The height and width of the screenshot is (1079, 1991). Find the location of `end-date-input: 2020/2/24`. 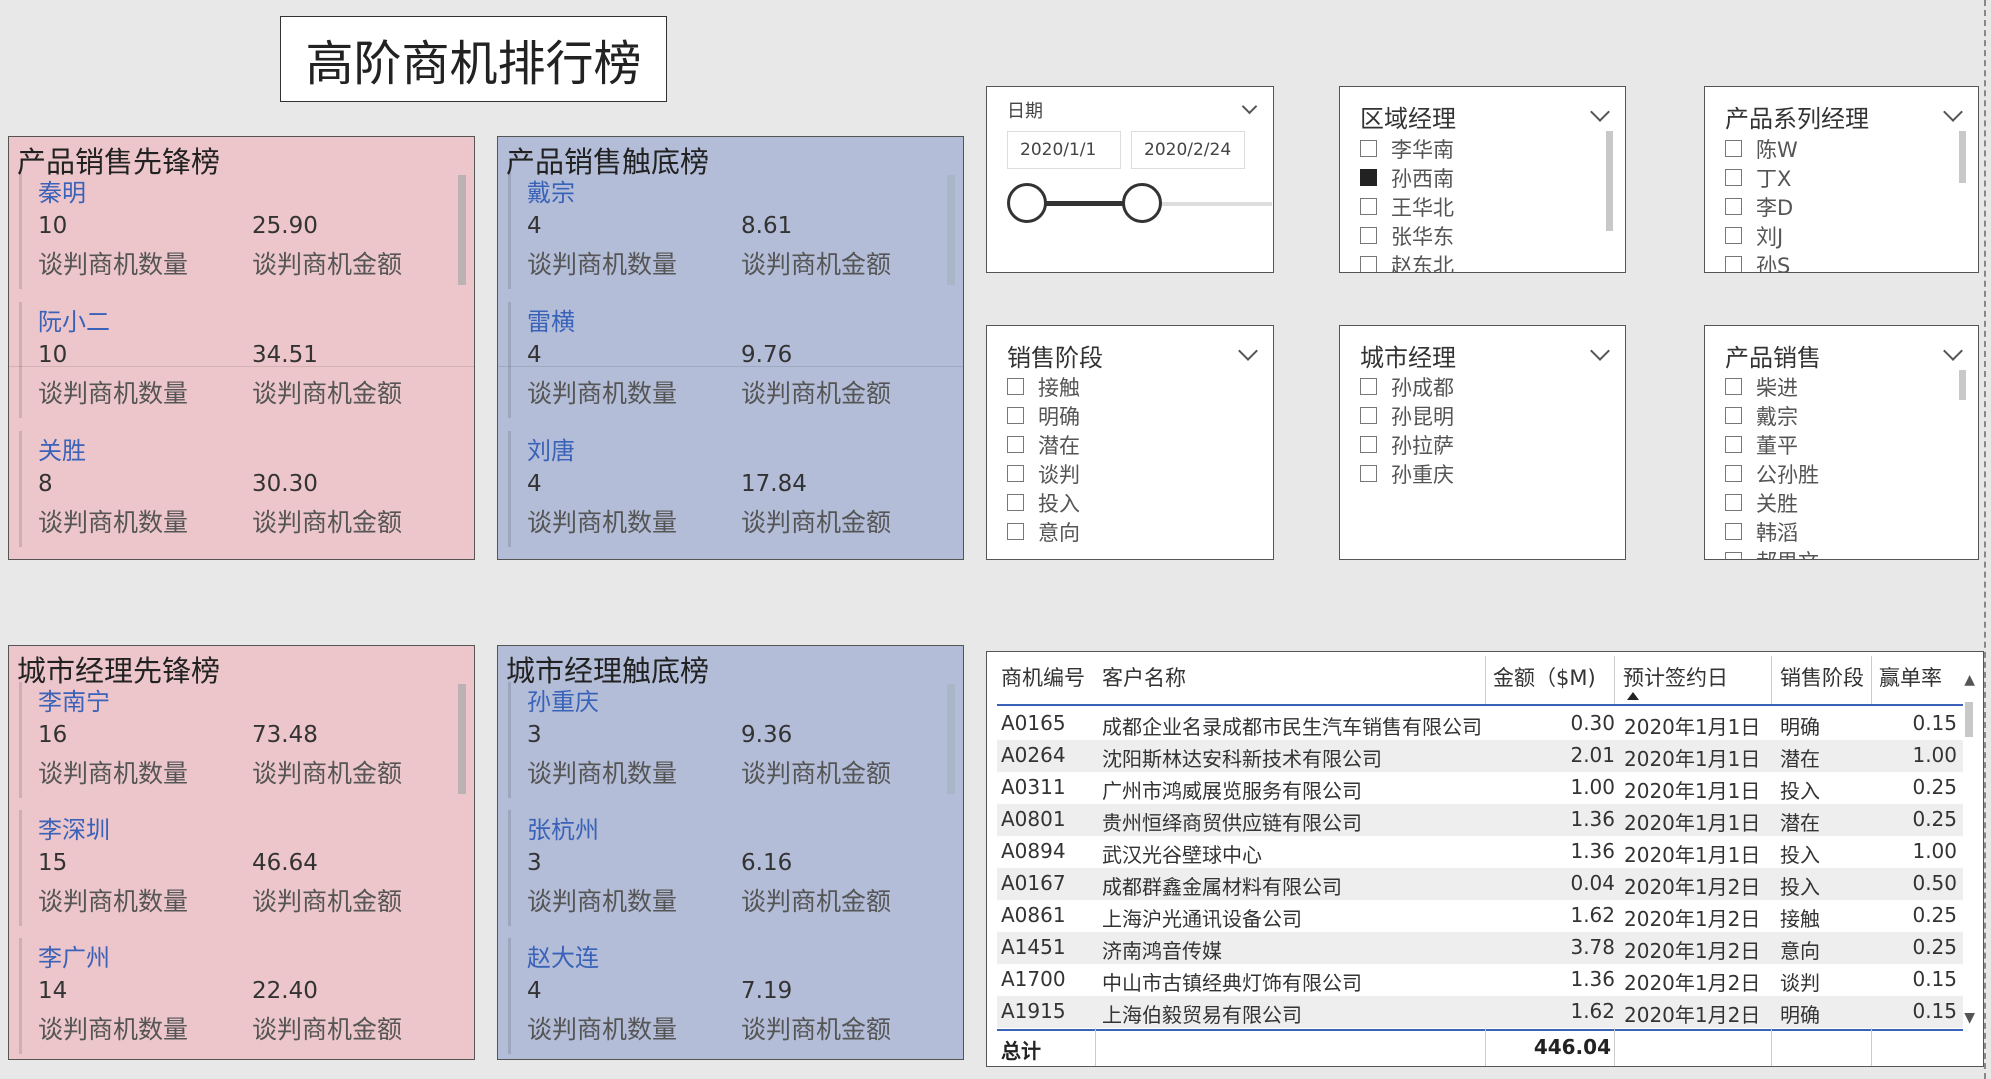

end-date-input: 2020/2/24 is located at coordinates (1188, 150).